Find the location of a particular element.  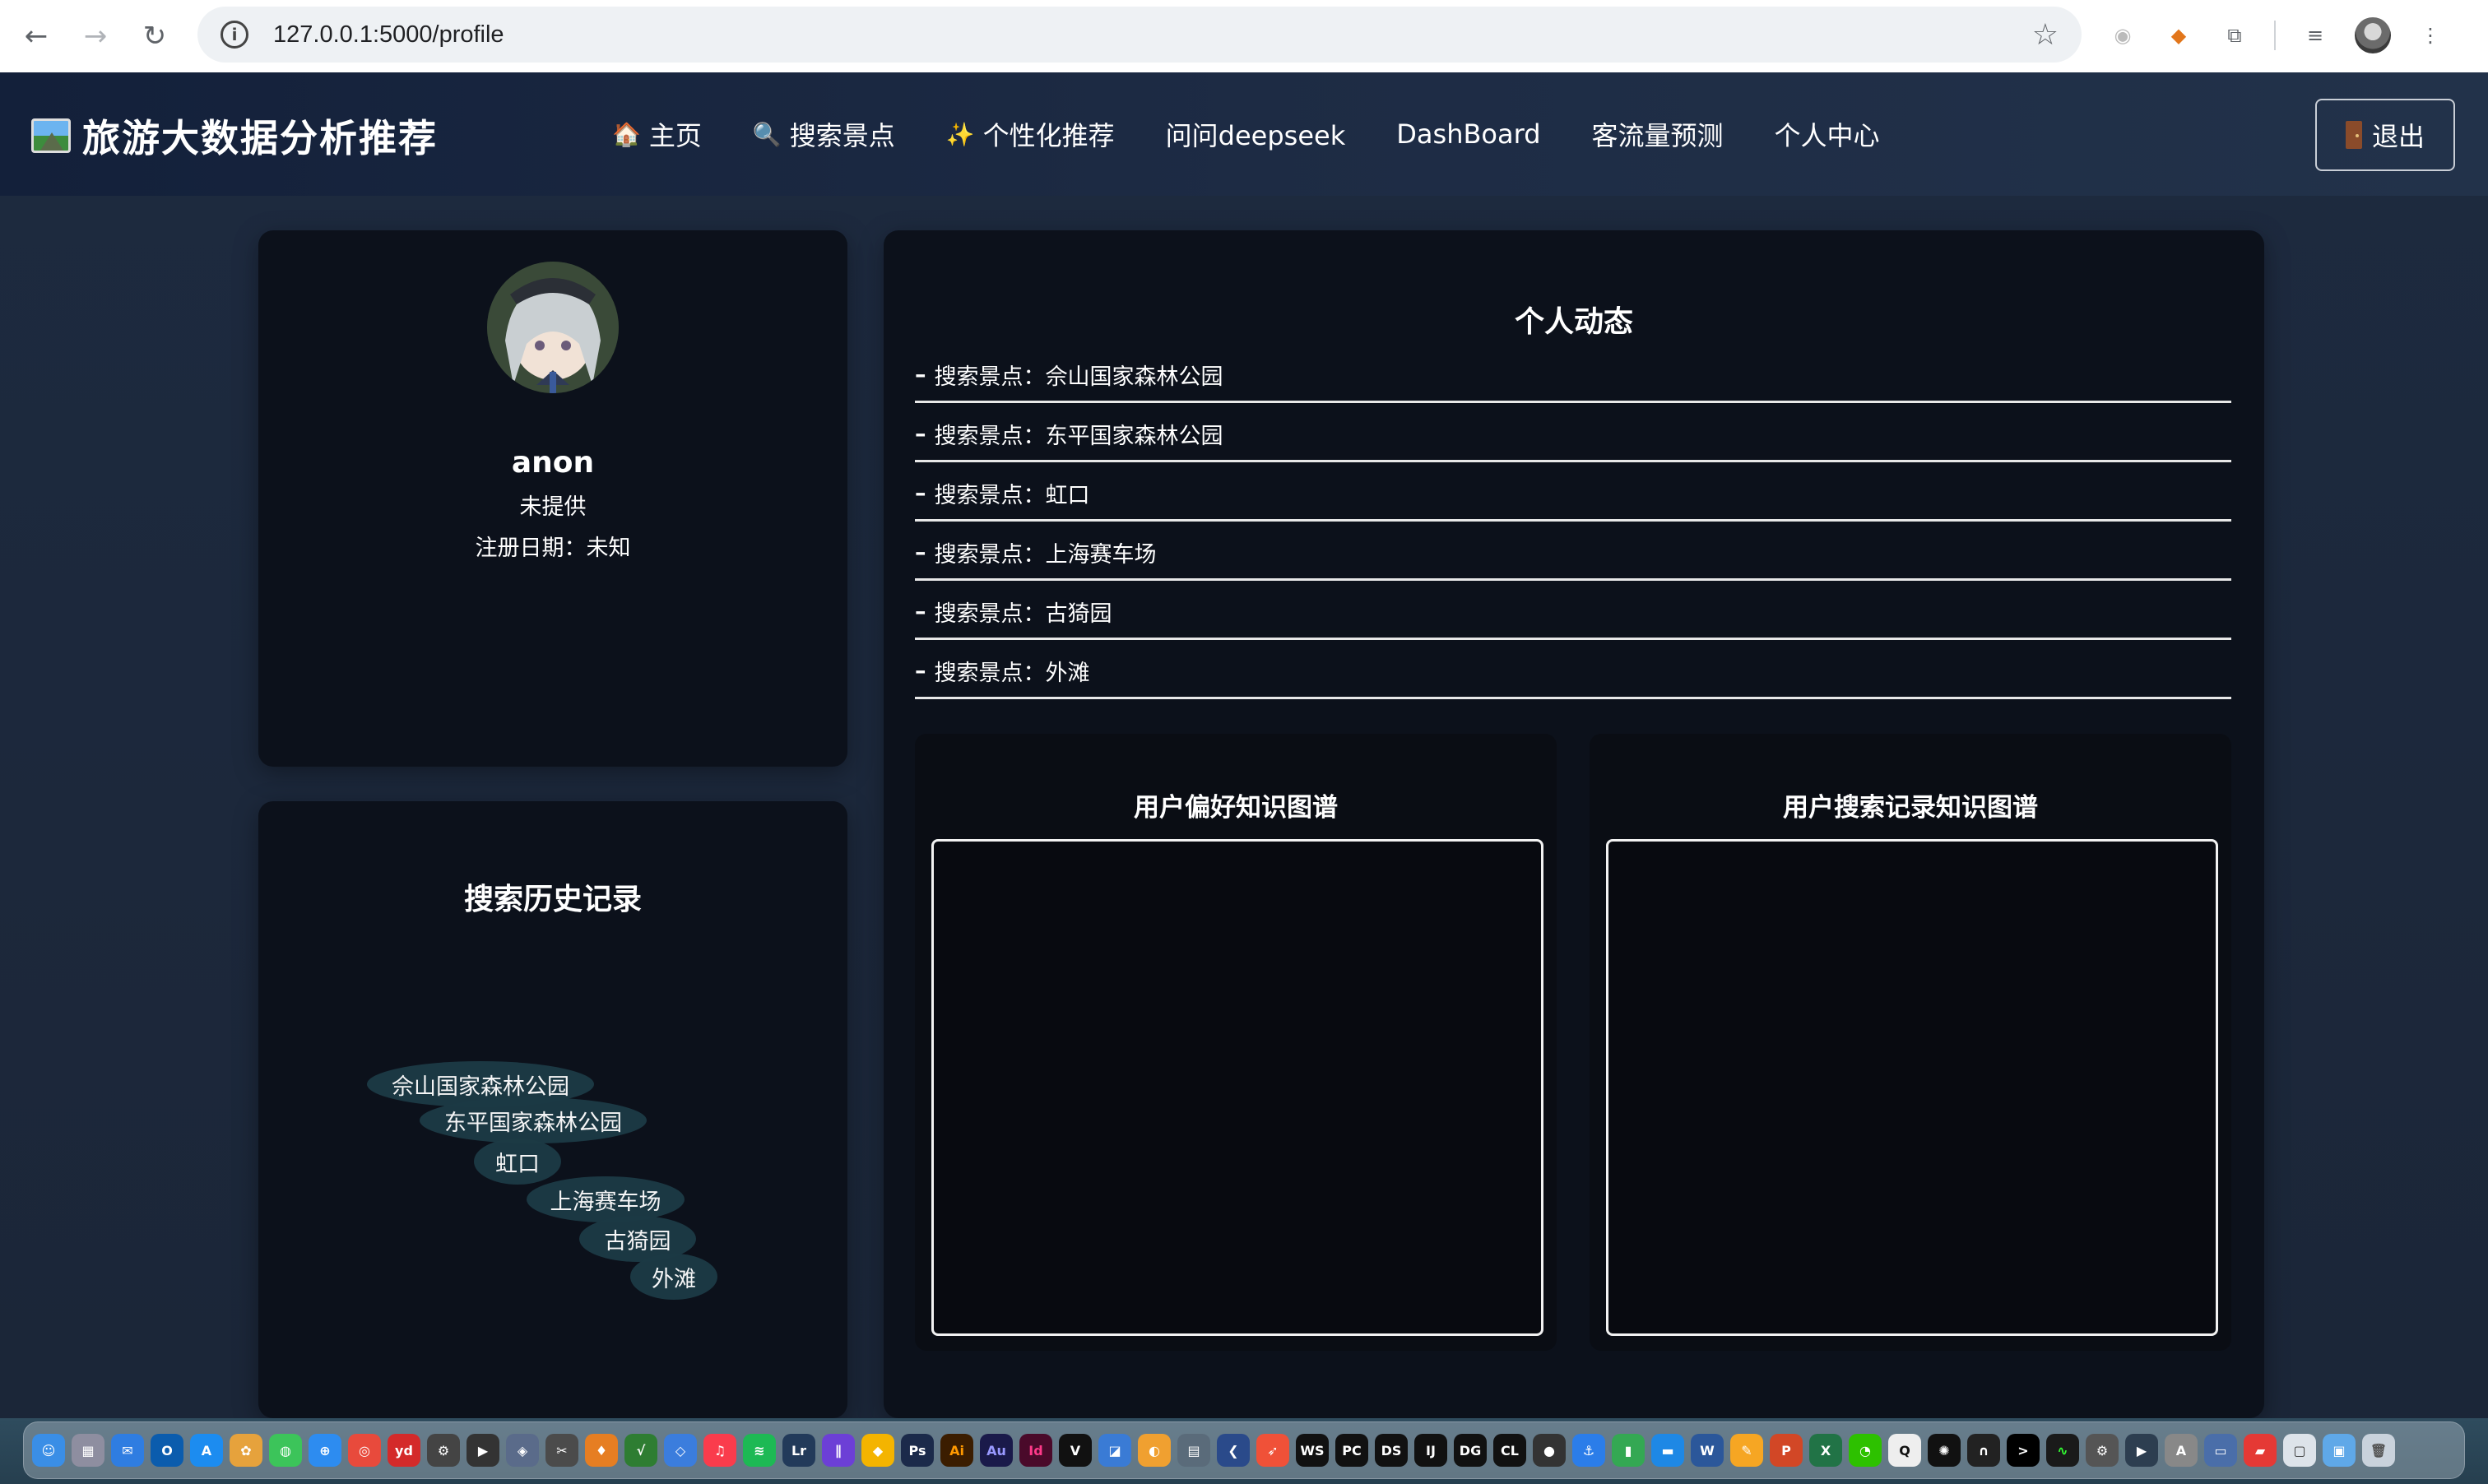

extensions-puzzle-icon: ⧉ is located at coordinates (2235, 35).